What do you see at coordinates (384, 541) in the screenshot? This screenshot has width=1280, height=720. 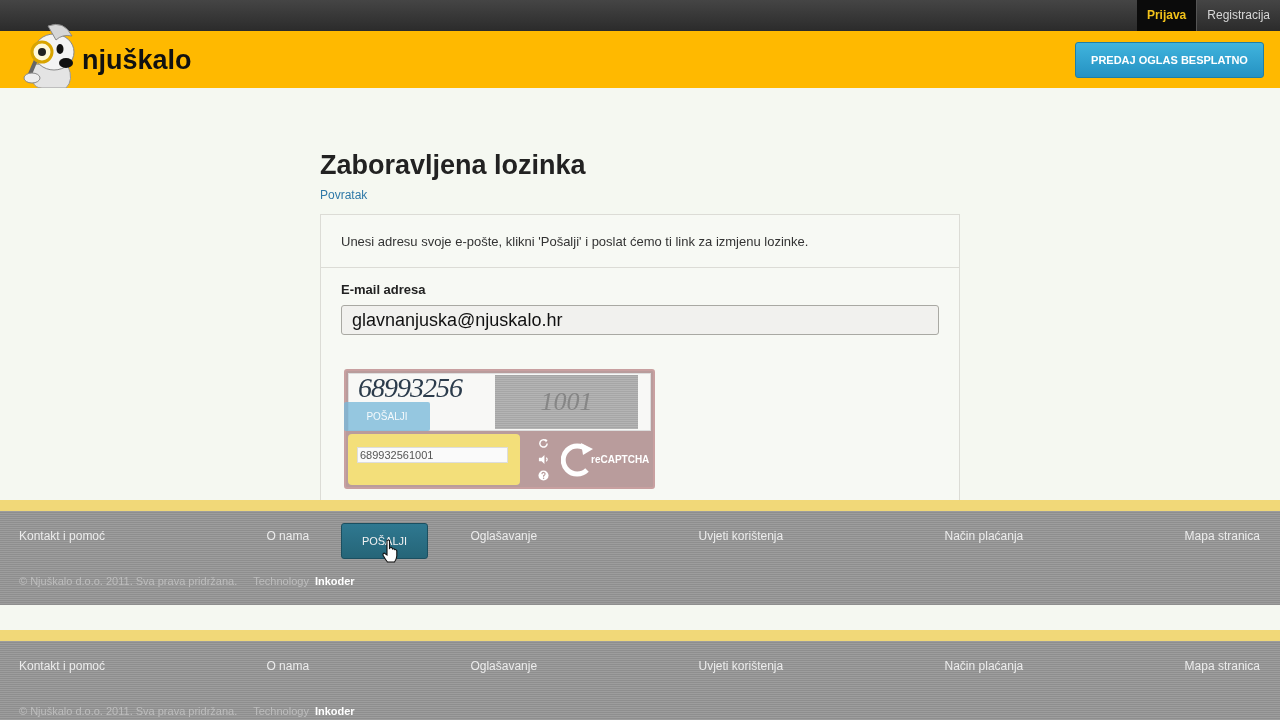 I see `send-button: POŠALJI` at bounding box center [384, 541].